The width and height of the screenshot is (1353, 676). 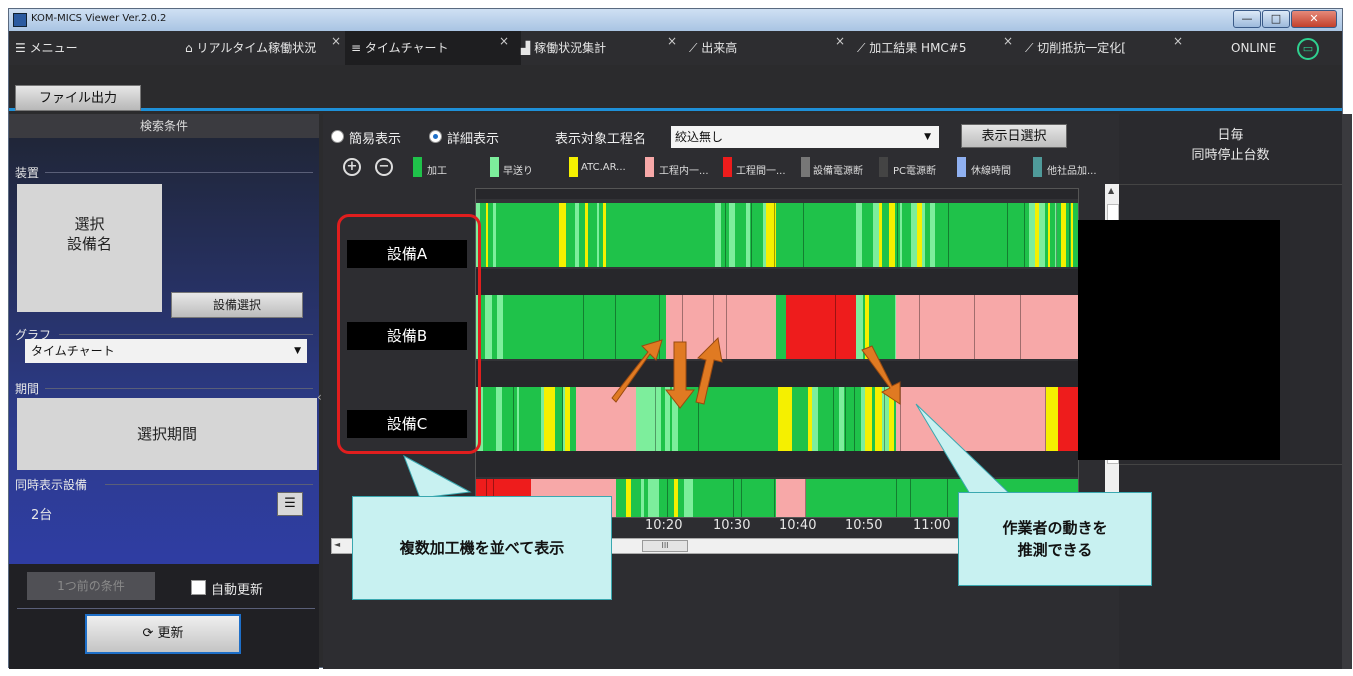 I want to click on callout-multi-machine: 複数加工機を並べて表示, so click(x=482, y=548).